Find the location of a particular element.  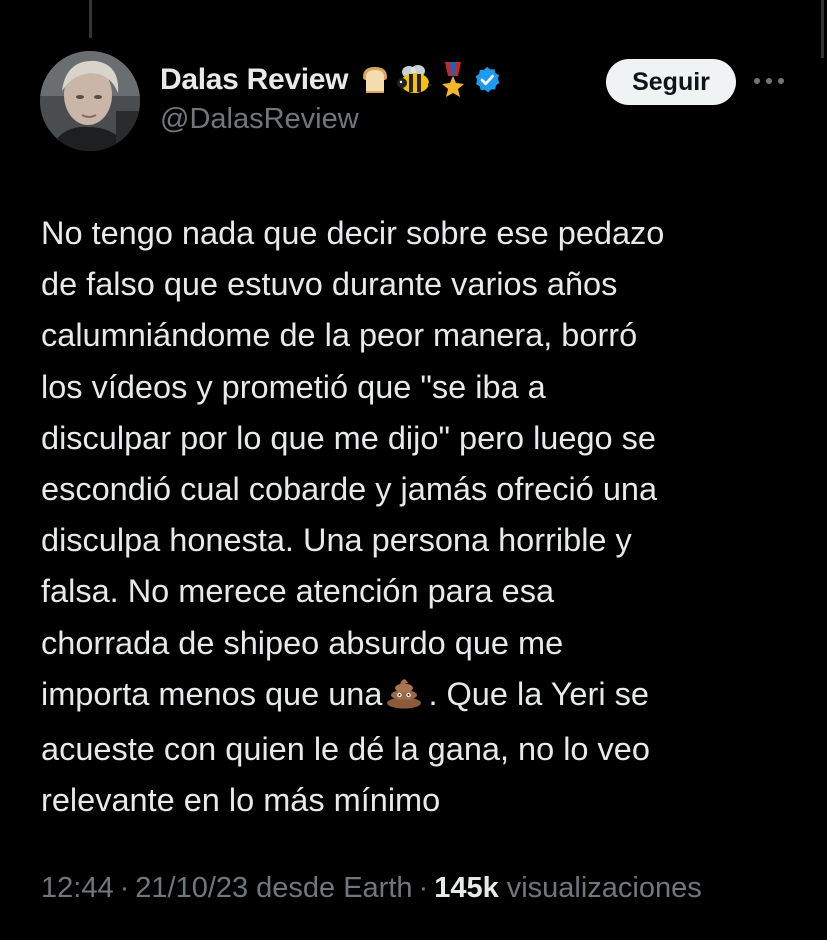

tweet-line-with-emoji: importa menos que una . Que la Yeri se is located at coordinates (421, 696).